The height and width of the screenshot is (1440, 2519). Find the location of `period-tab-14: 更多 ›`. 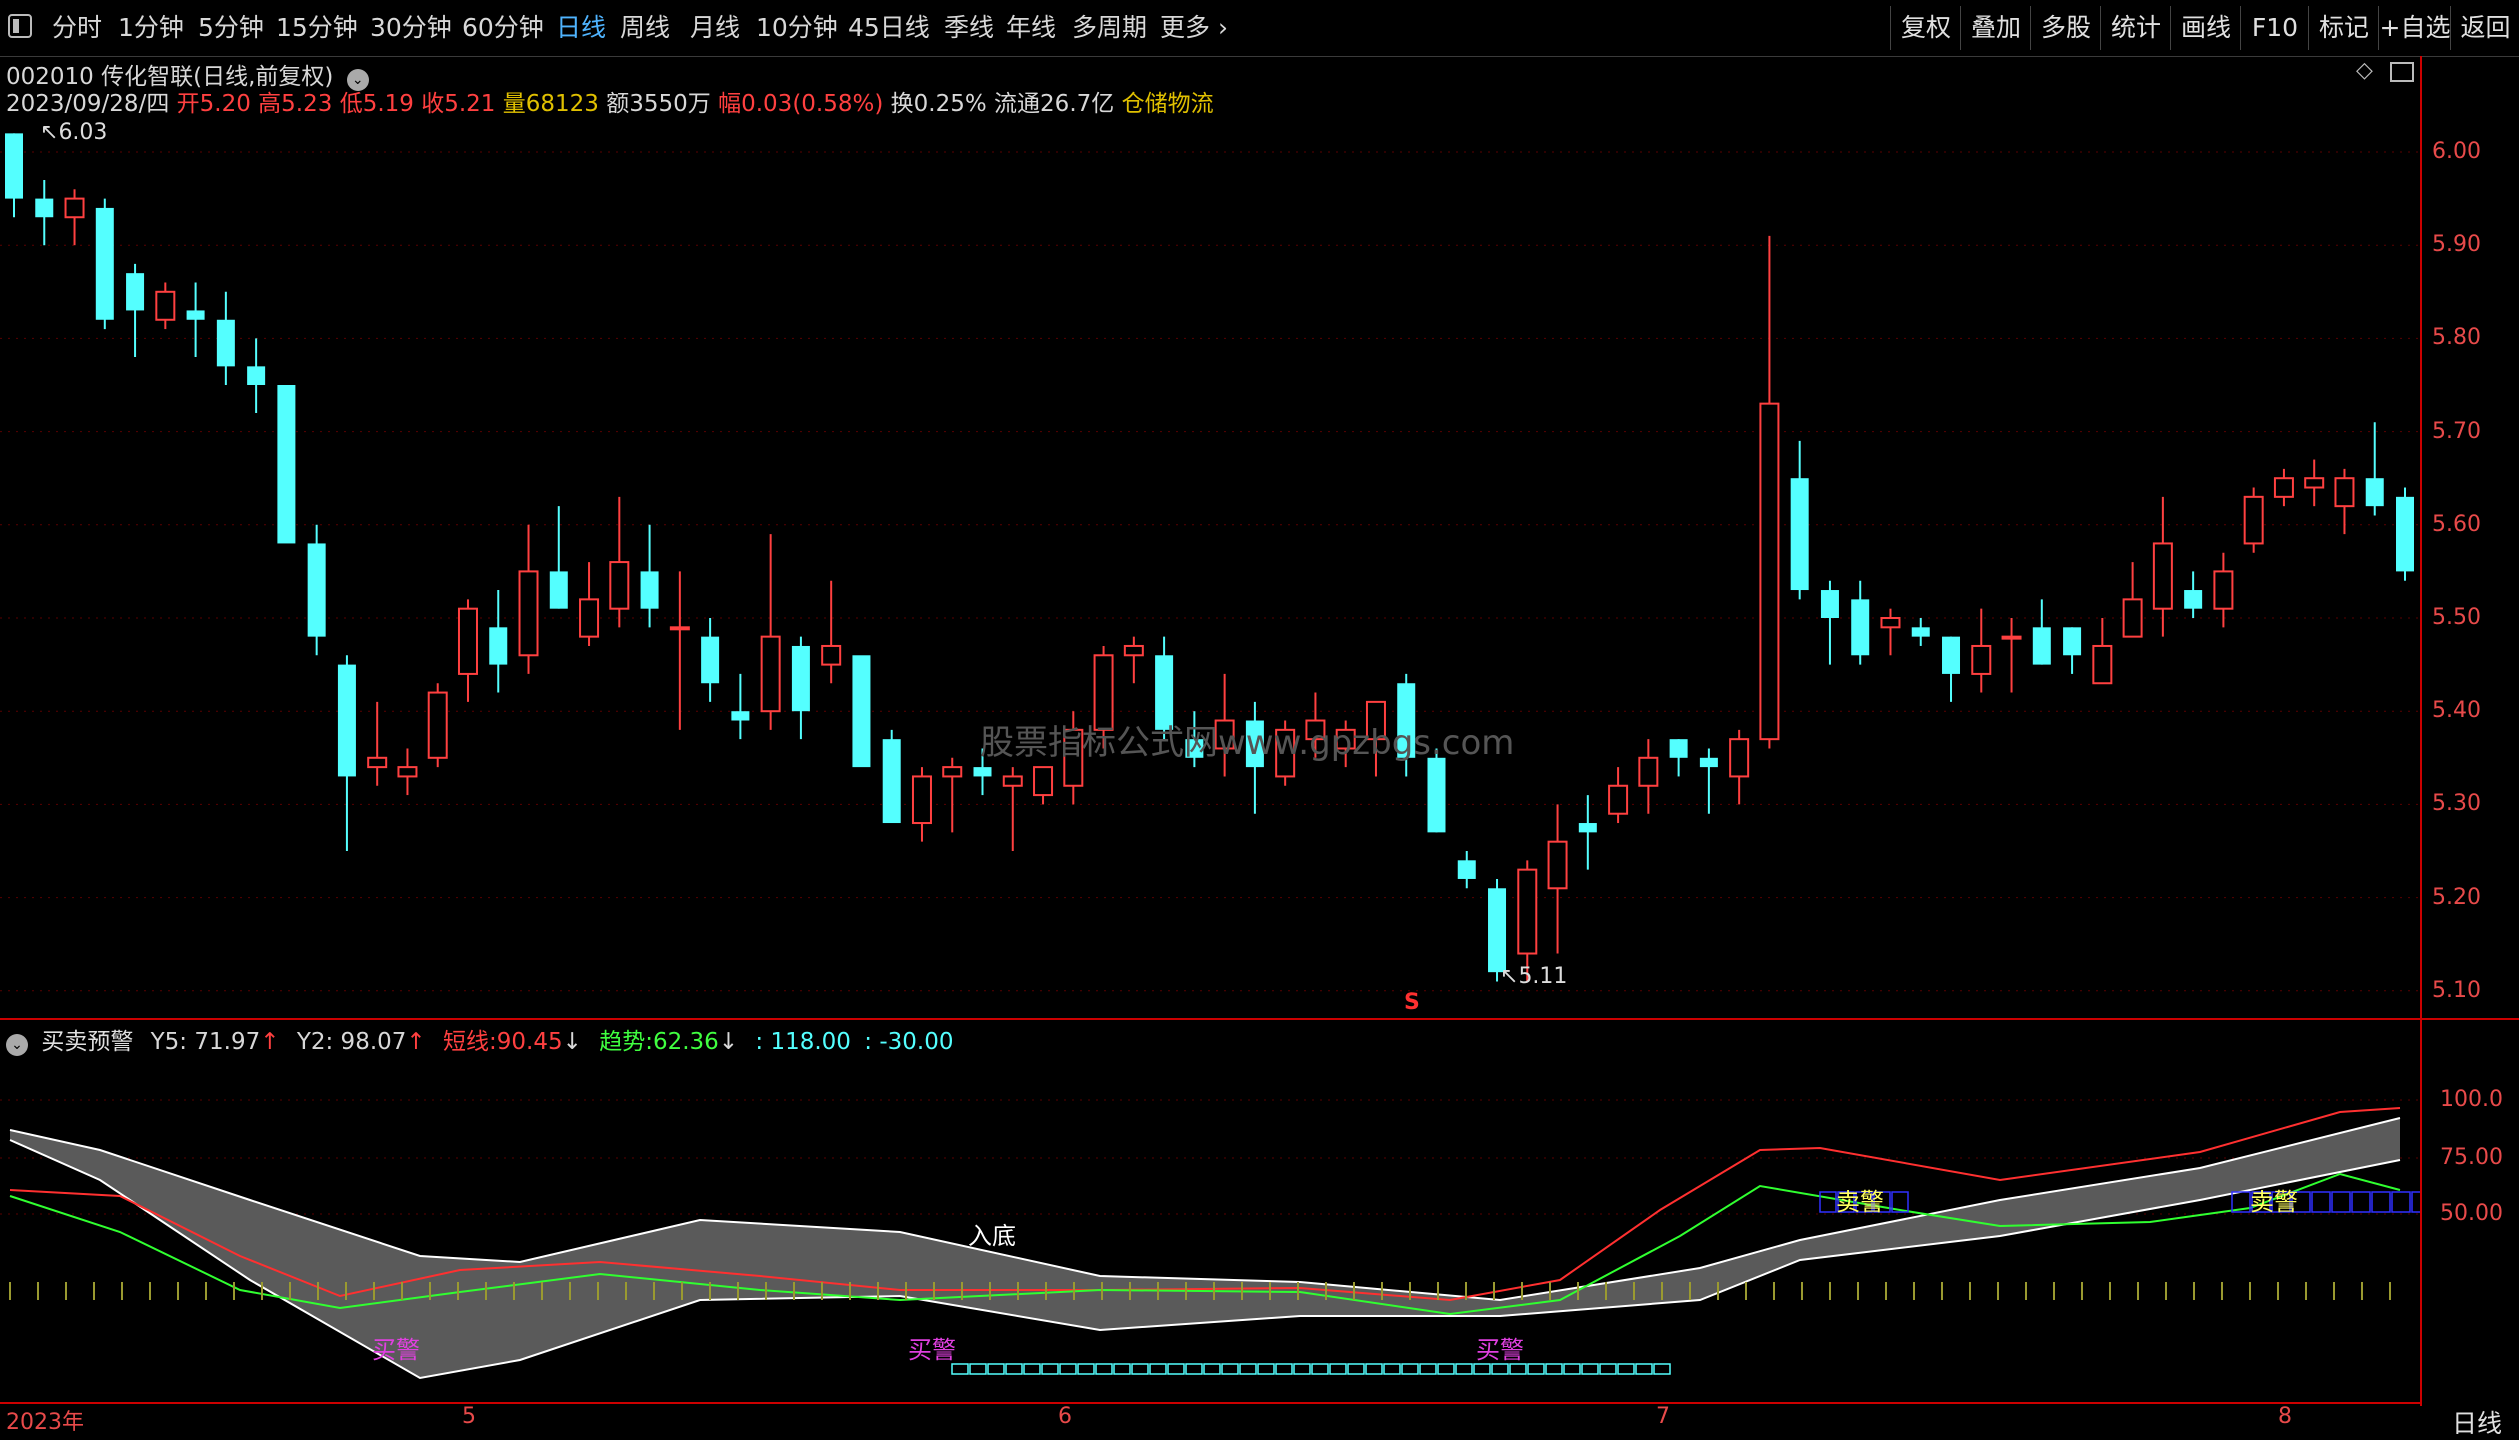

period-tab-14: 更多 › is located at coordinates (1194, 28).